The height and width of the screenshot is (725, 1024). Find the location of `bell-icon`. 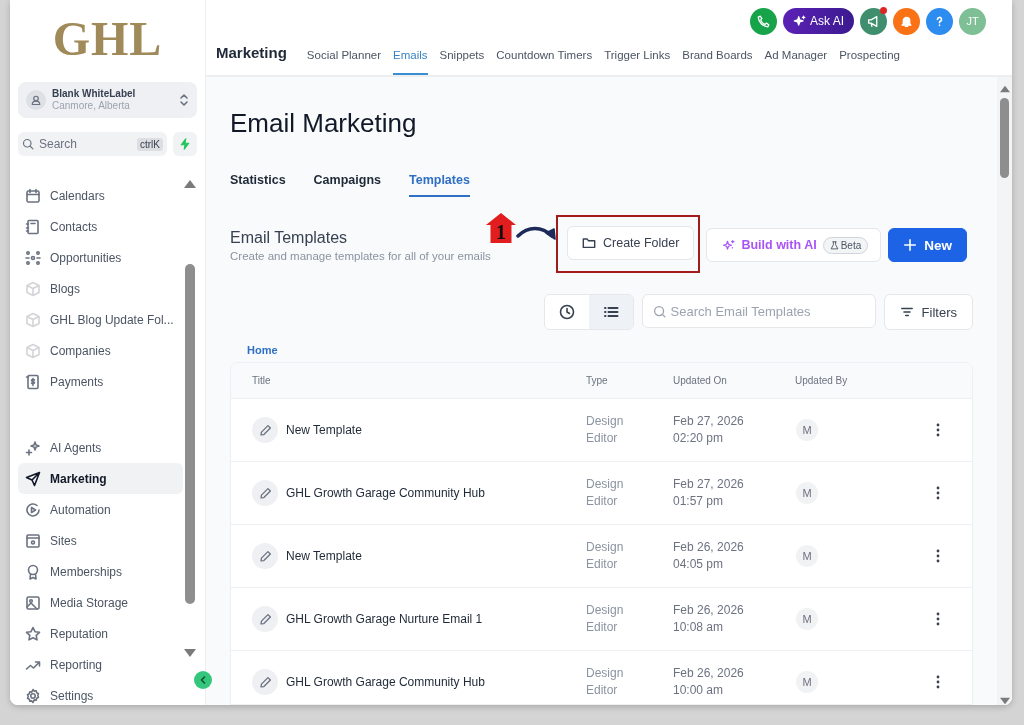

bell-icon is located at coordinates (906, 21).